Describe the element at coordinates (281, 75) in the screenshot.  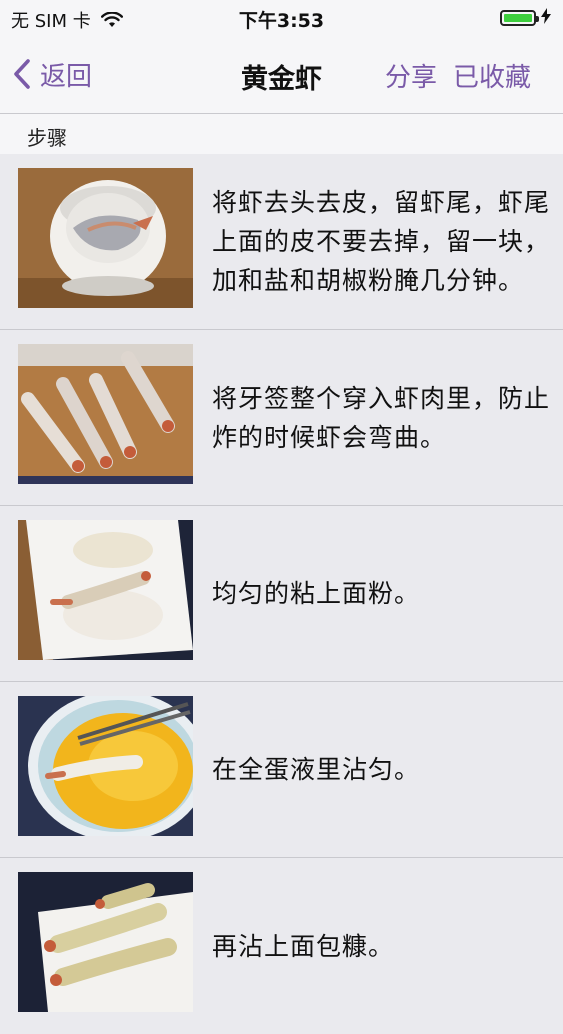
I see `nav-bar: 返回 黄金虾 分享 已收藏` at that location.